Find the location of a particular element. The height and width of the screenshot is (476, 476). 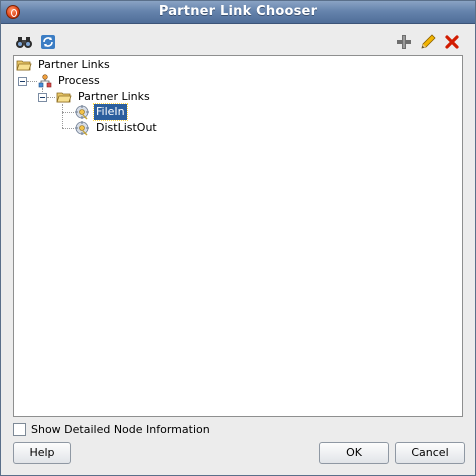

edit-icon is located at coordinates (428, 41).